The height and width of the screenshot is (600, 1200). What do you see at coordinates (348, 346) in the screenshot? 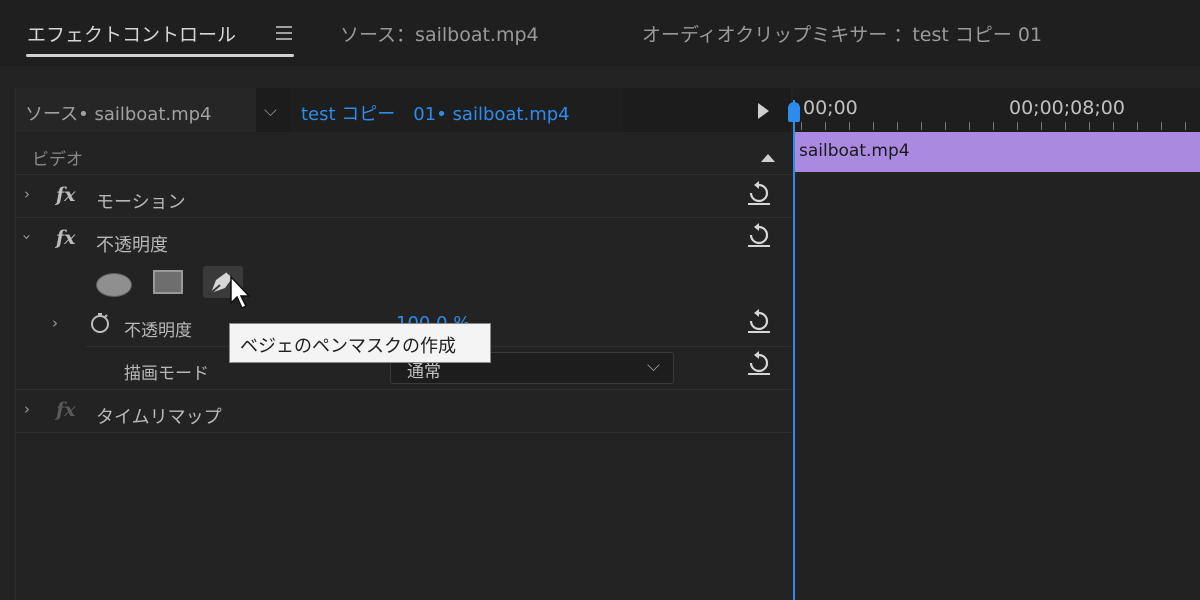
I see `tooltip-text: ベジェのペンマスクの作成` at bounding box center [348, 346].